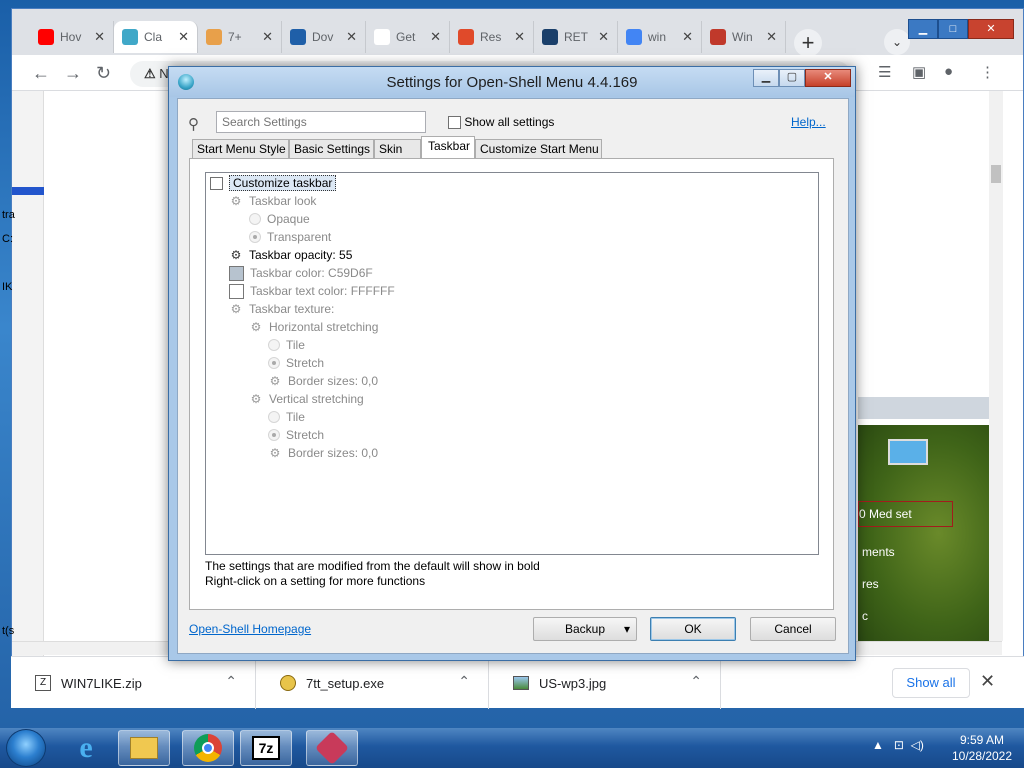 The width and height of the screenshot is (1024, 768). Describe the element at coordinates (86, 748) in the screenshot. I see `internet-explorer-icon: e` at that location.